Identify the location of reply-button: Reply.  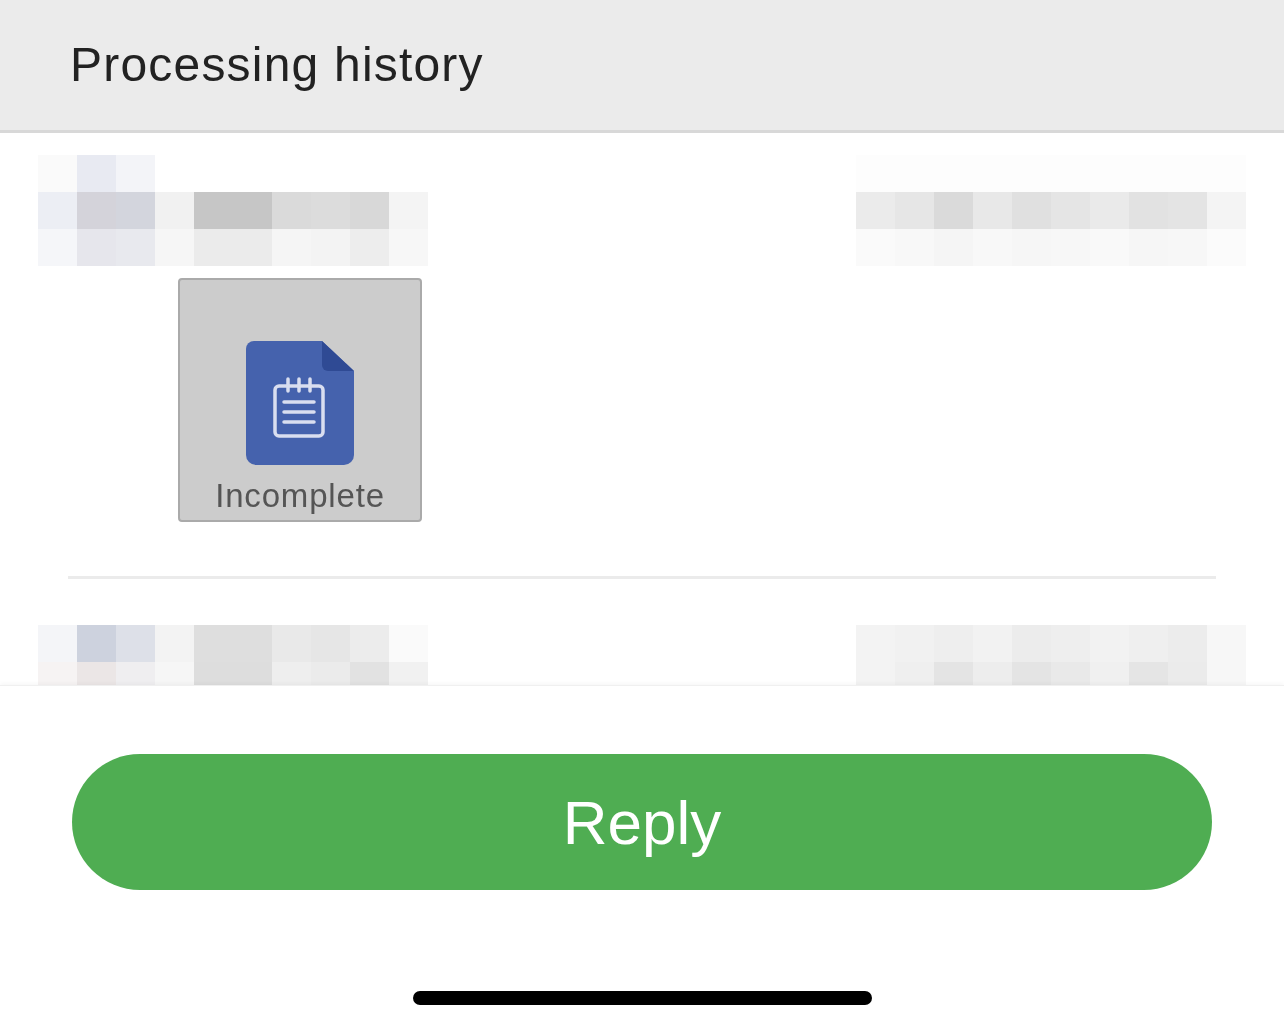
(642, 822).